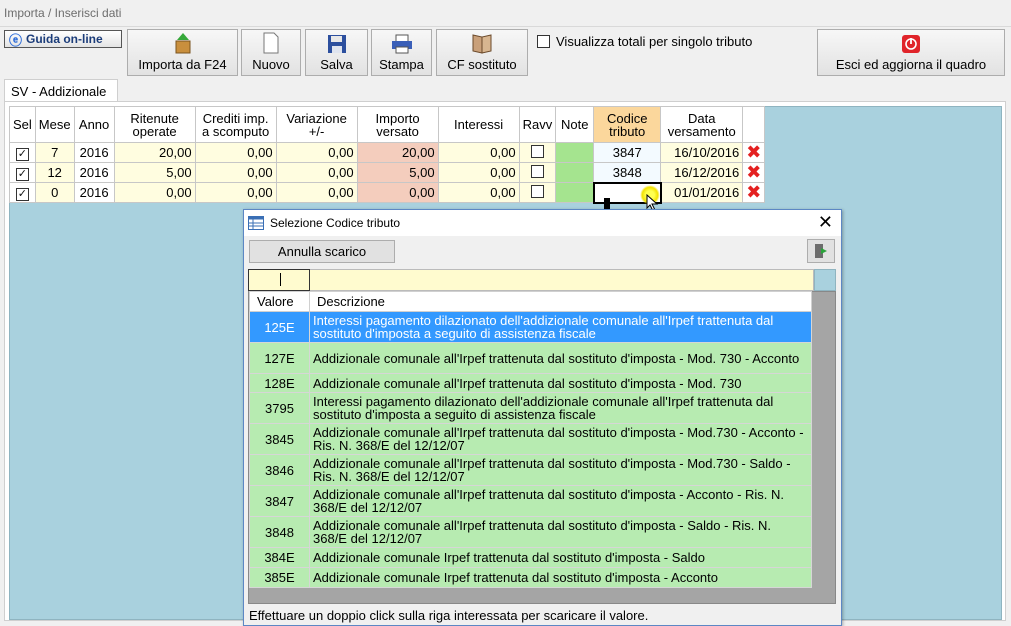 This screenshot has width=1011, height=626. Describe the element at coordinates (825, 222) in the screenshot. I see `close-icon: ✕` at that location.